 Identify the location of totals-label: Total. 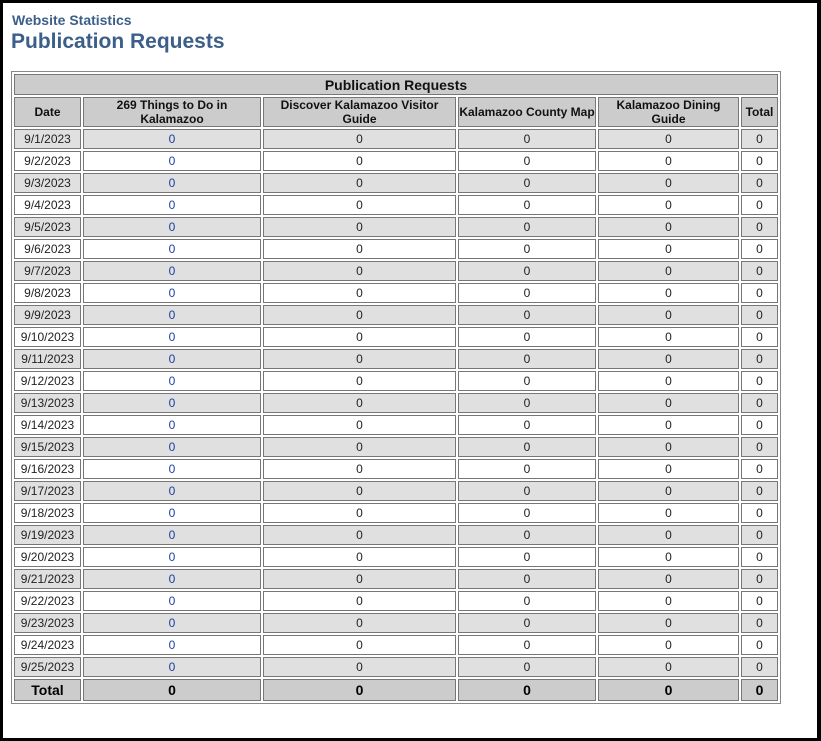
(47, 690).